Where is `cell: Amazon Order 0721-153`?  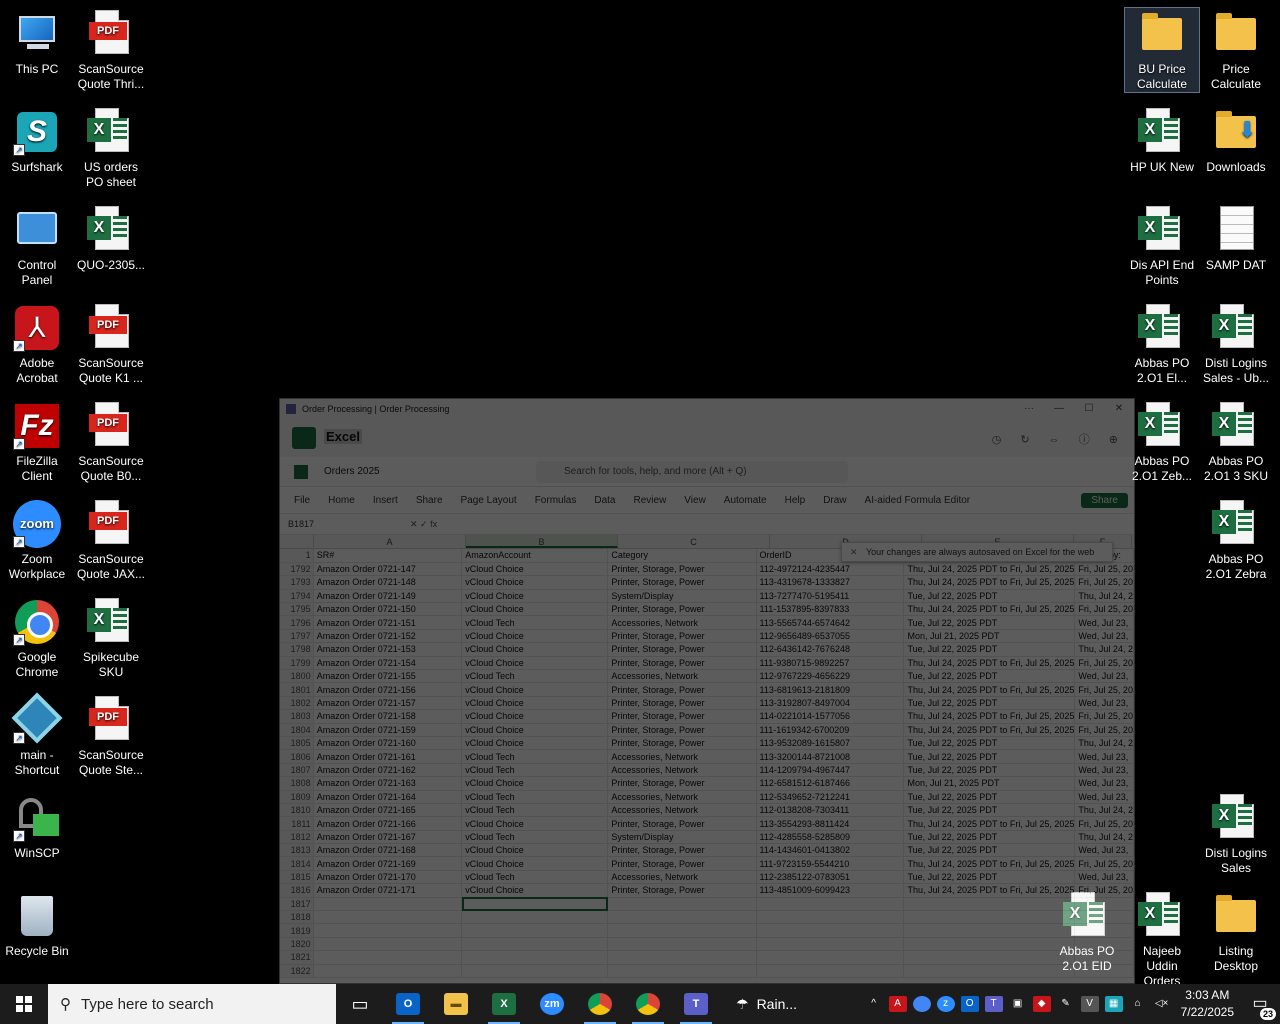 cell: Amazon Order 0721-153 is located at coordinates (388, 649).